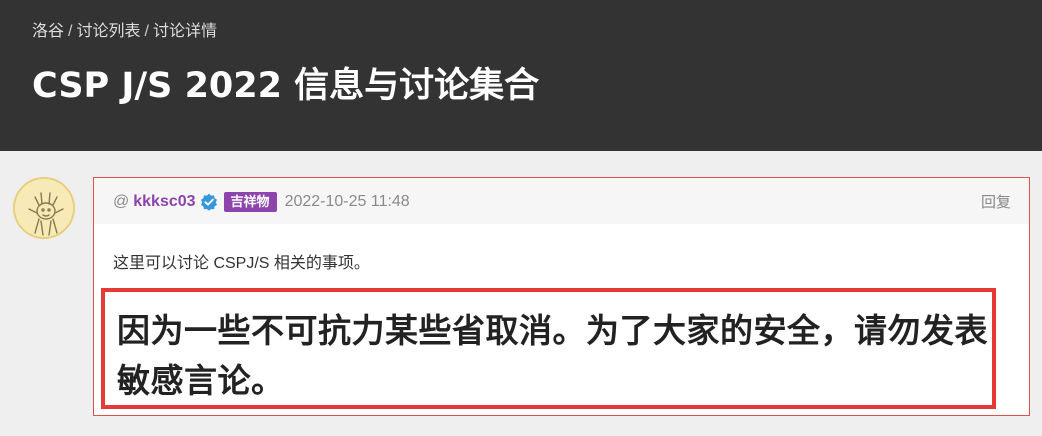  What do you see at coordinates (241, 263) in the screenshot?
I see `post-body-text: 这里可以讨论 CSPJ/S 相关的事项。` at bounding box center [241, 263].